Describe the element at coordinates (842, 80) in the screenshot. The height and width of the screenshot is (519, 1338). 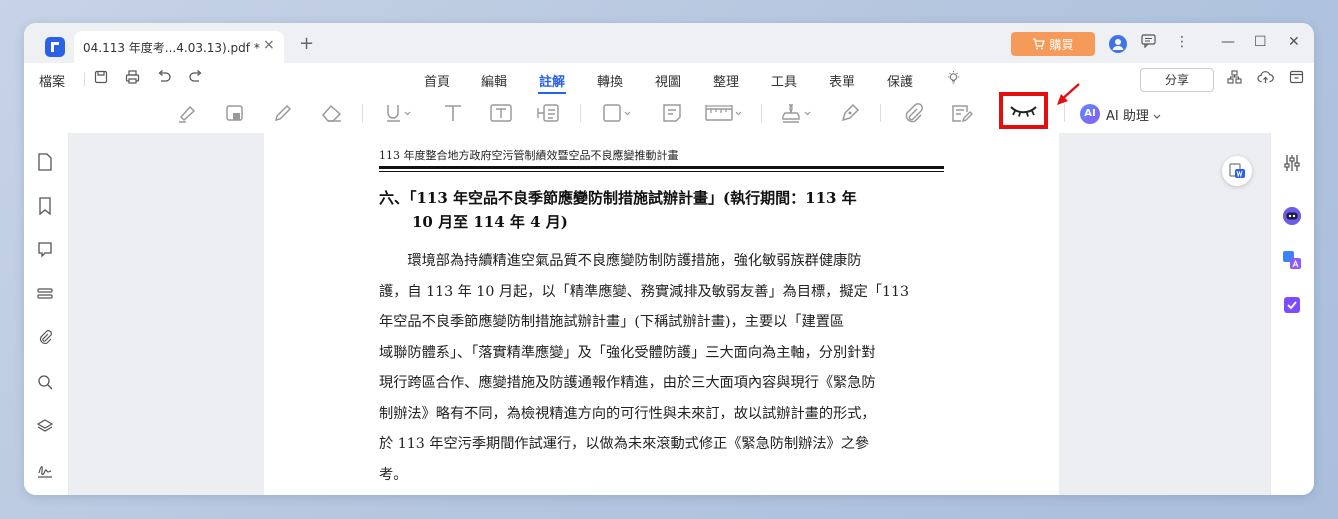
I see `menu-form: 表單` at that location.